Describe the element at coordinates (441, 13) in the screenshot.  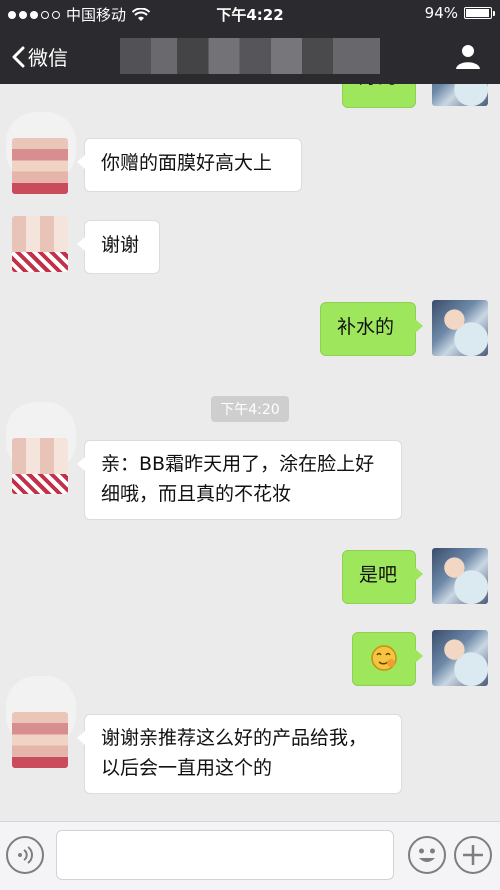
I see `battery-percent: 94%` at that location.